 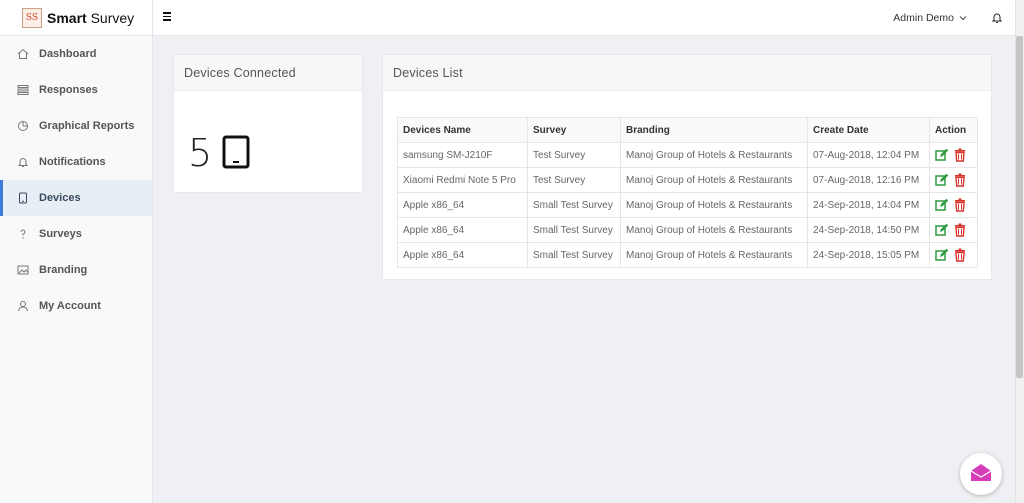 I want to click on sidebar-item-devices: Devices, so click(x=76, y=198).